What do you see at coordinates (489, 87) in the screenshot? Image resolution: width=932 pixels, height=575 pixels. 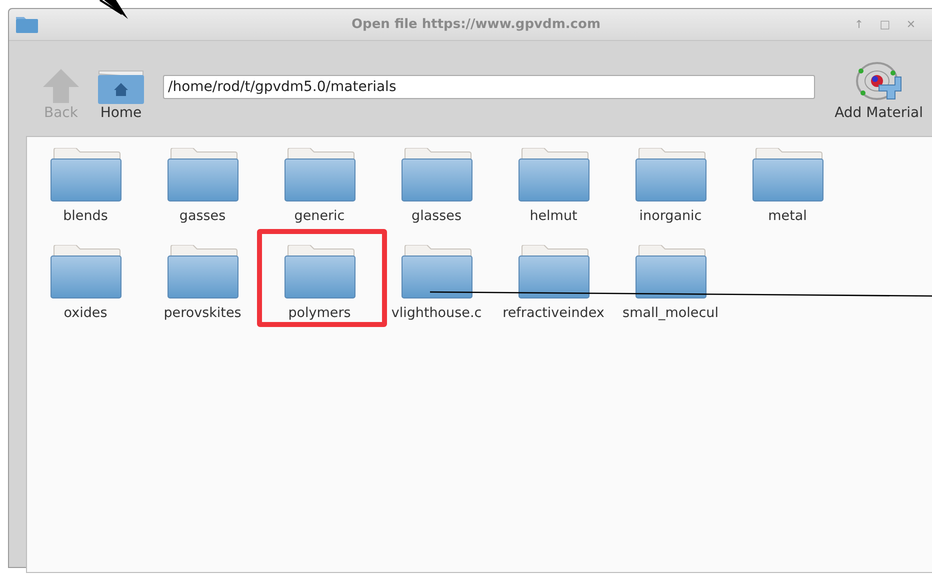 I see `path-field: /home/rod/t/gpvdm5.0/materials` at bounding box center [489, 87].